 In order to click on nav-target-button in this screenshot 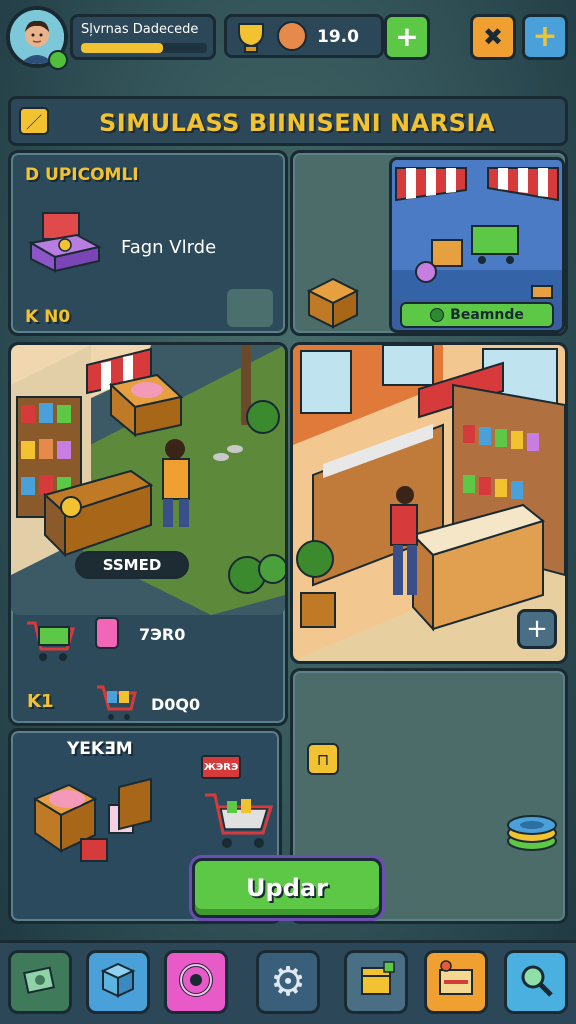, I will do `click(196, 982)`.